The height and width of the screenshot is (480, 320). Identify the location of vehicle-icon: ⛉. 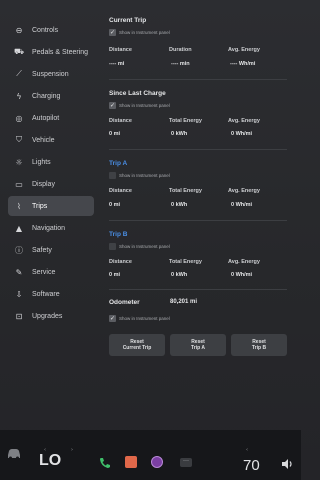
(19, 139).